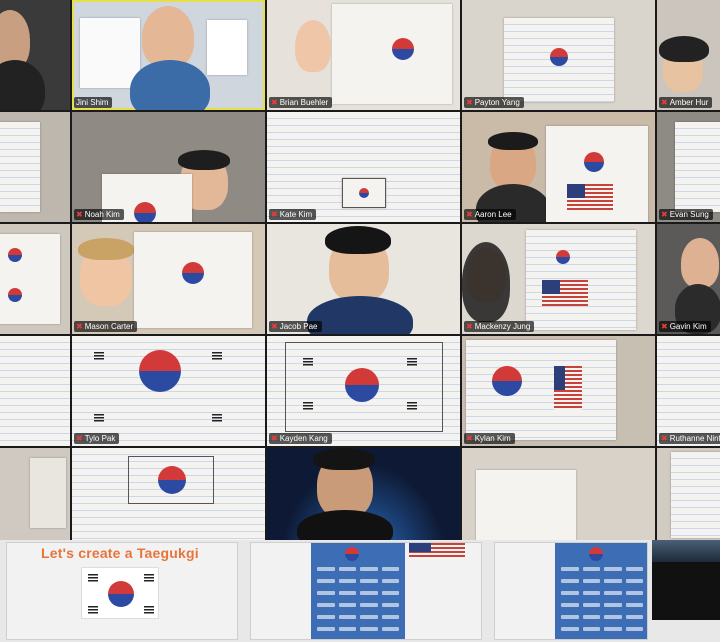 Image resolution: width=720 pixels, height=642 pixels. What do you see at coordinates (97, 438) in the screenshot?
I see `participant-name-tag: ✖ Tylo Pak` at bounding box center [97, 438].